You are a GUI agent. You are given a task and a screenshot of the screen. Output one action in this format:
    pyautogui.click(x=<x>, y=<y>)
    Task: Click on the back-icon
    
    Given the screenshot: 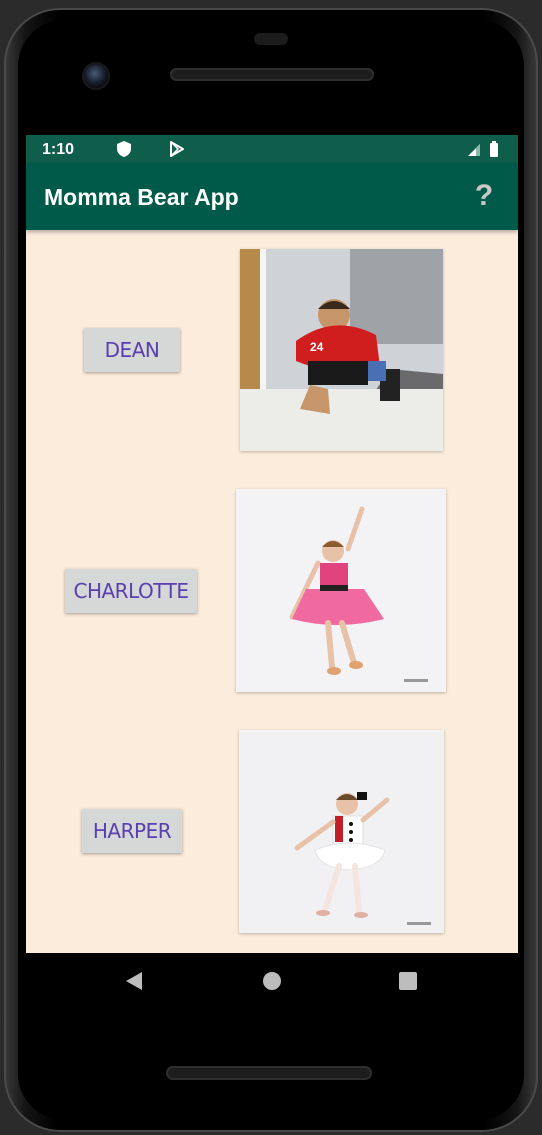 What is the action you would take?
    pyautogui.click(x=134, y=983)
    